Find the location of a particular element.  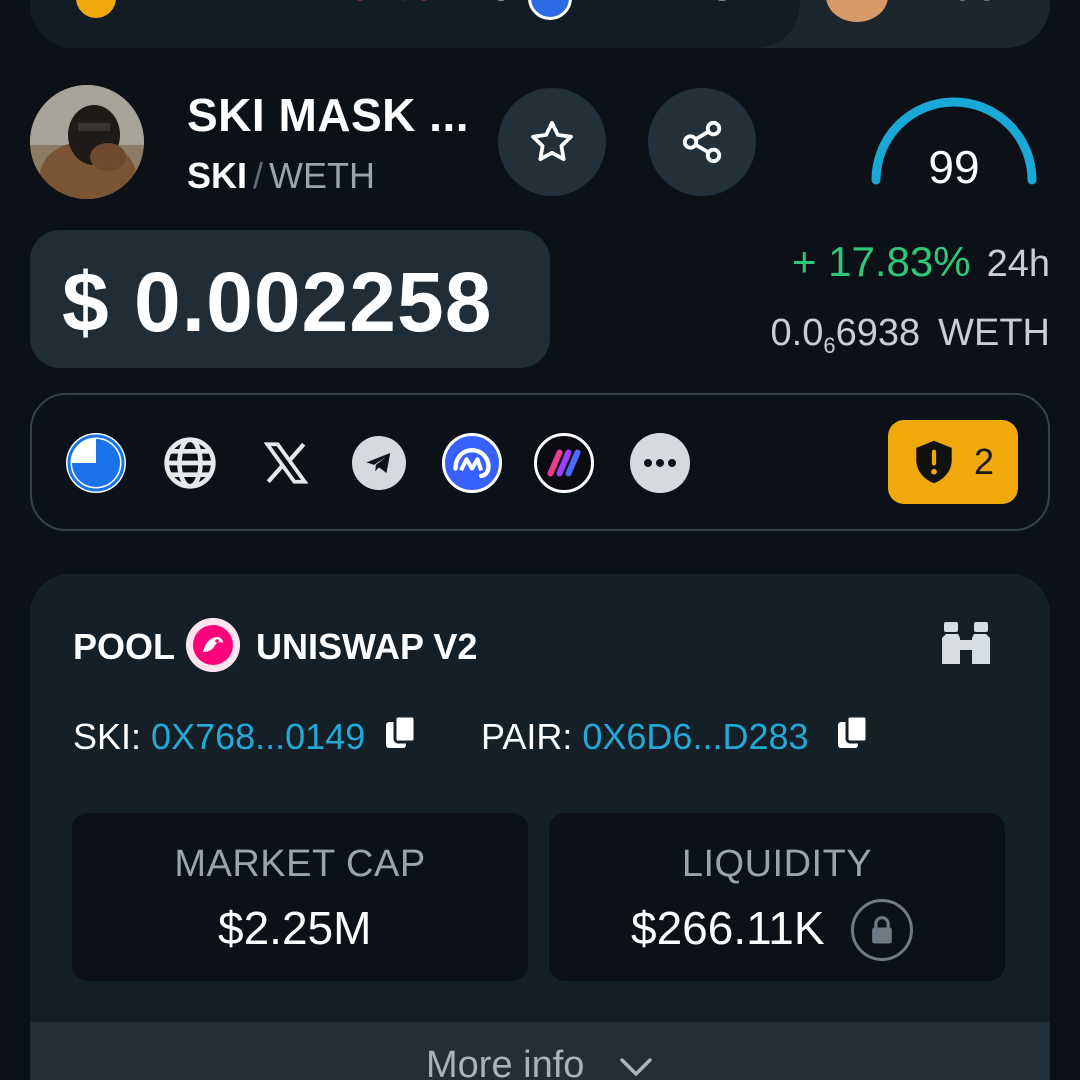

more-icon is located at coordinates (660, 463).